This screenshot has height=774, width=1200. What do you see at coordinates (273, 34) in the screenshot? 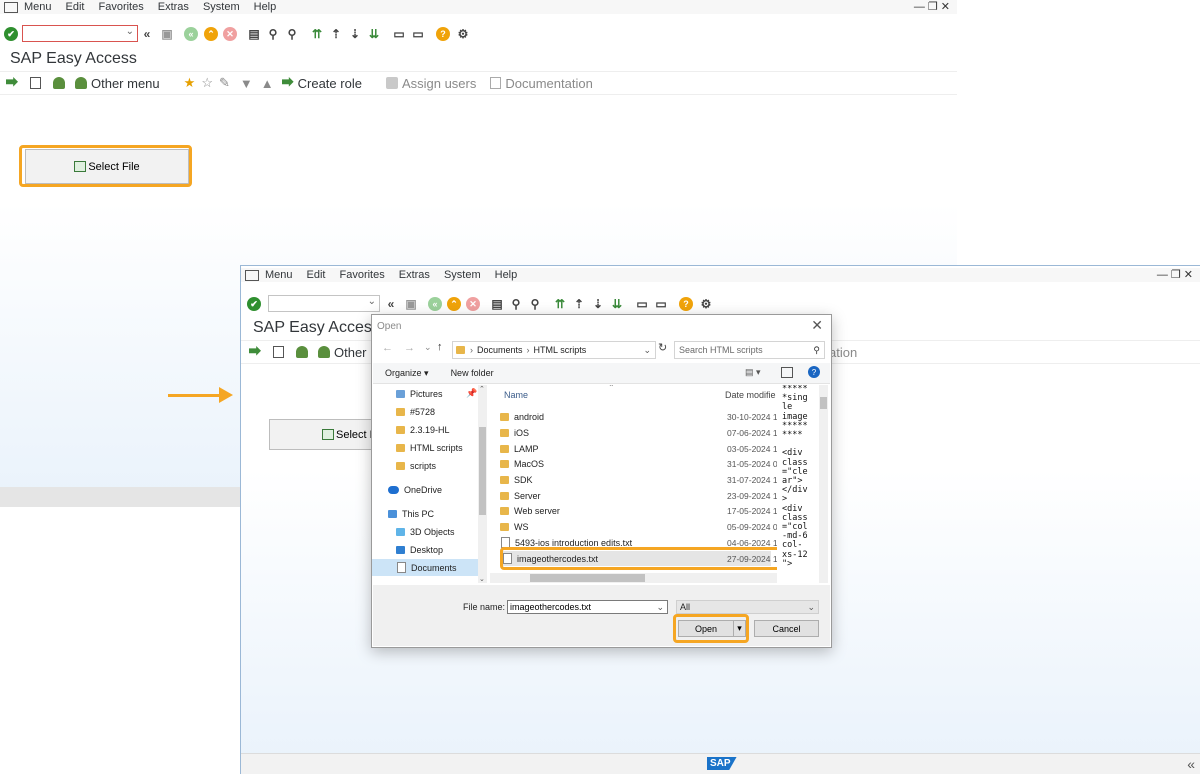
I see `find-icon: ⚲` at bounding box center [273, 34].